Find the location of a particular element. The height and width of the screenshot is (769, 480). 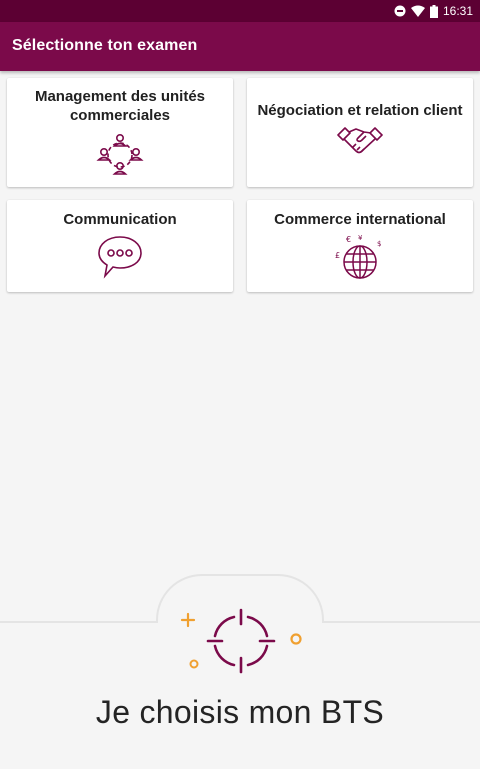

exam-card-label: Communication is located at coordinates (120, 219).